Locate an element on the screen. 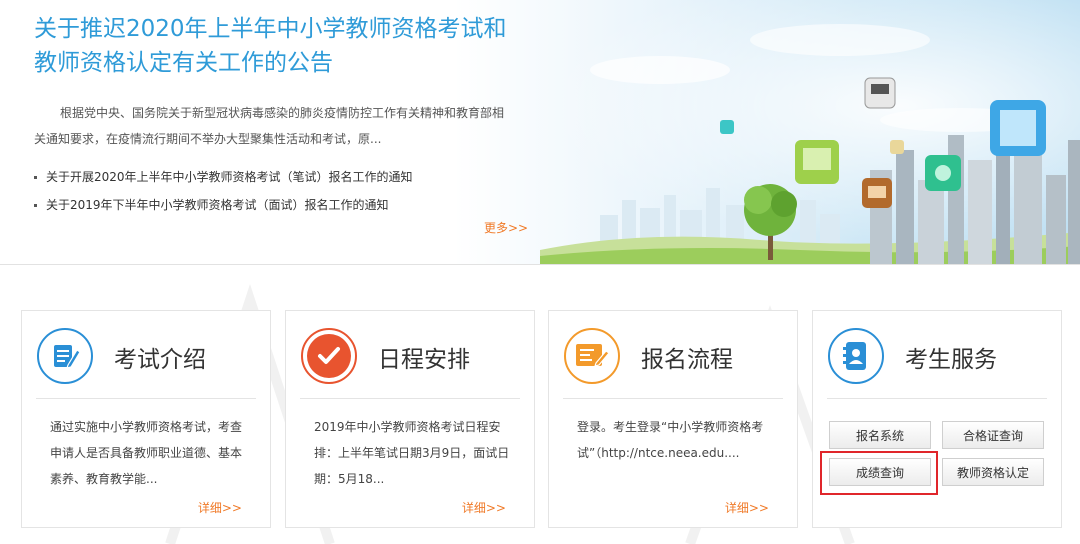 The height and width of the screenshot is (544, 1080). exam-intro-detail-link: 详细>> is located at coordinates (220, 507).